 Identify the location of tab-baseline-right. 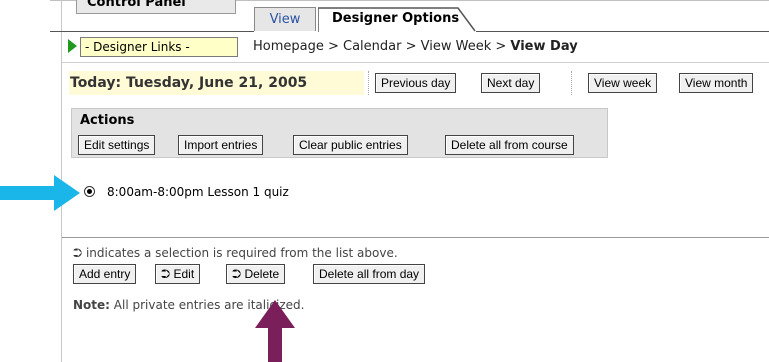
(622, 31).